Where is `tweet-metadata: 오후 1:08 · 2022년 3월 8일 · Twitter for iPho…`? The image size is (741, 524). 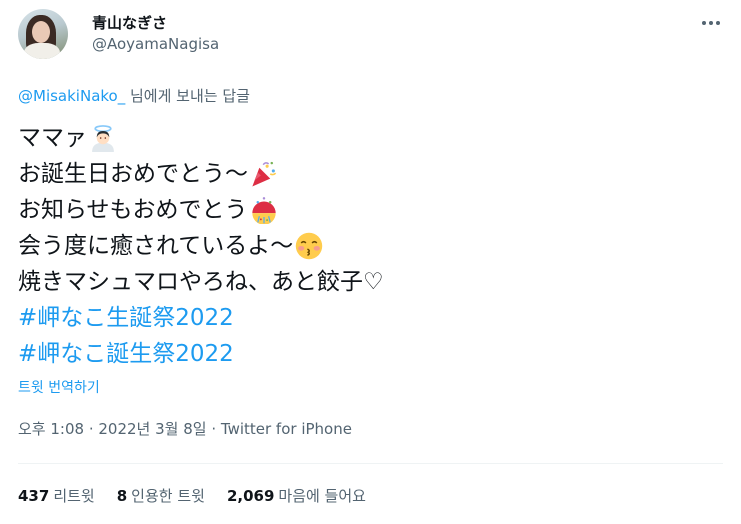 tweet-metadata: 오후 1:08 · 2022년 3월 8일 · Twitter for iPho… is located at coordinates (185, 428).